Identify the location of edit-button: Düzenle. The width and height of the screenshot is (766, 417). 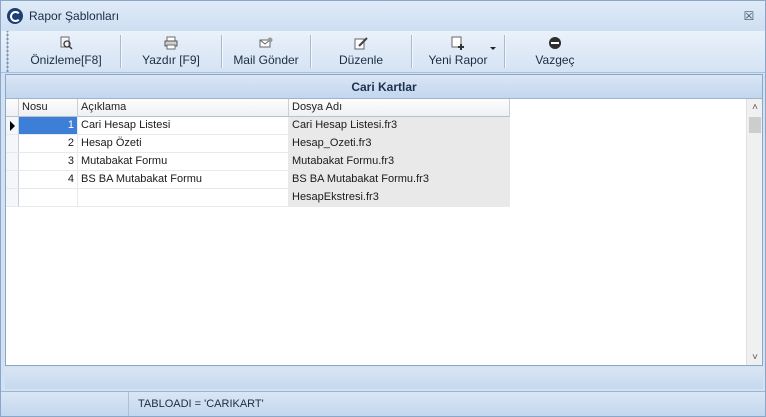
(361, 51).